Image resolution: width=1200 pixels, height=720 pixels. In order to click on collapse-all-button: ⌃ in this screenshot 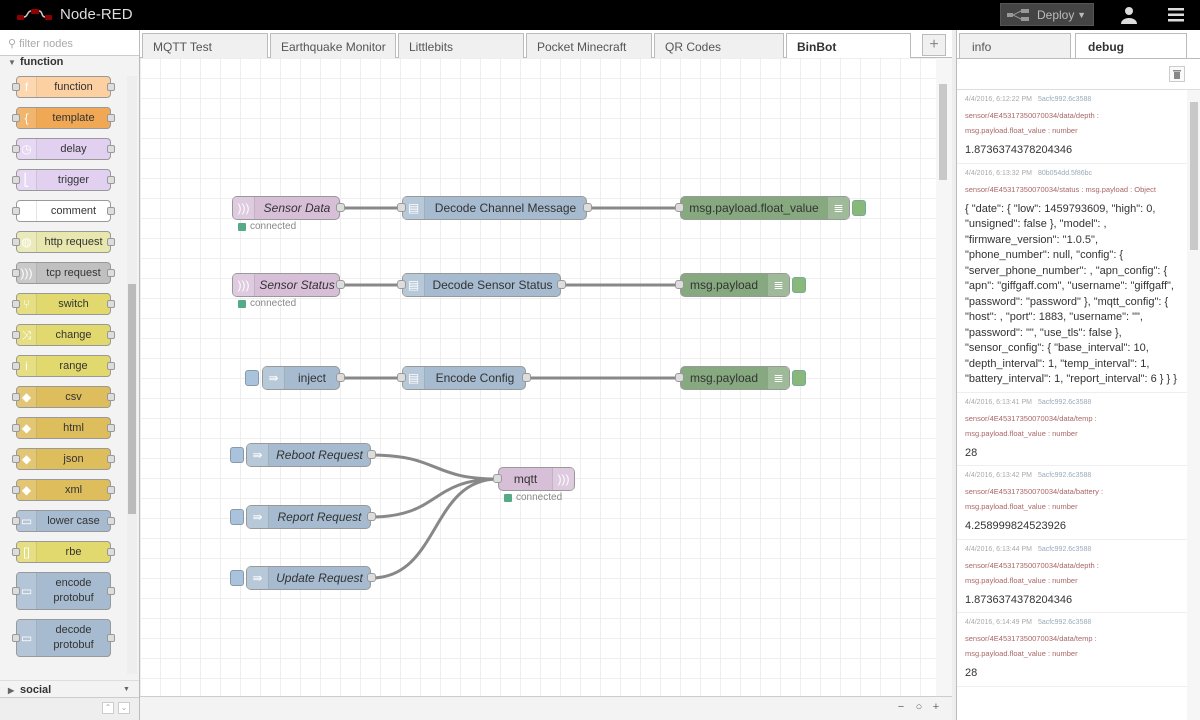, I will do `click(108, 708)`.